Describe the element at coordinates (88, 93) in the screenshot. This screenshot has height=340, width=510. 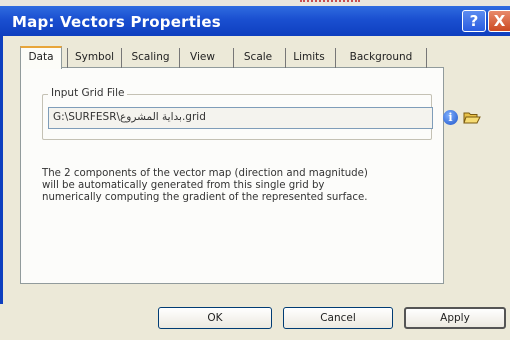
I see `input-grid-group-label: Input Grid File` at that location.